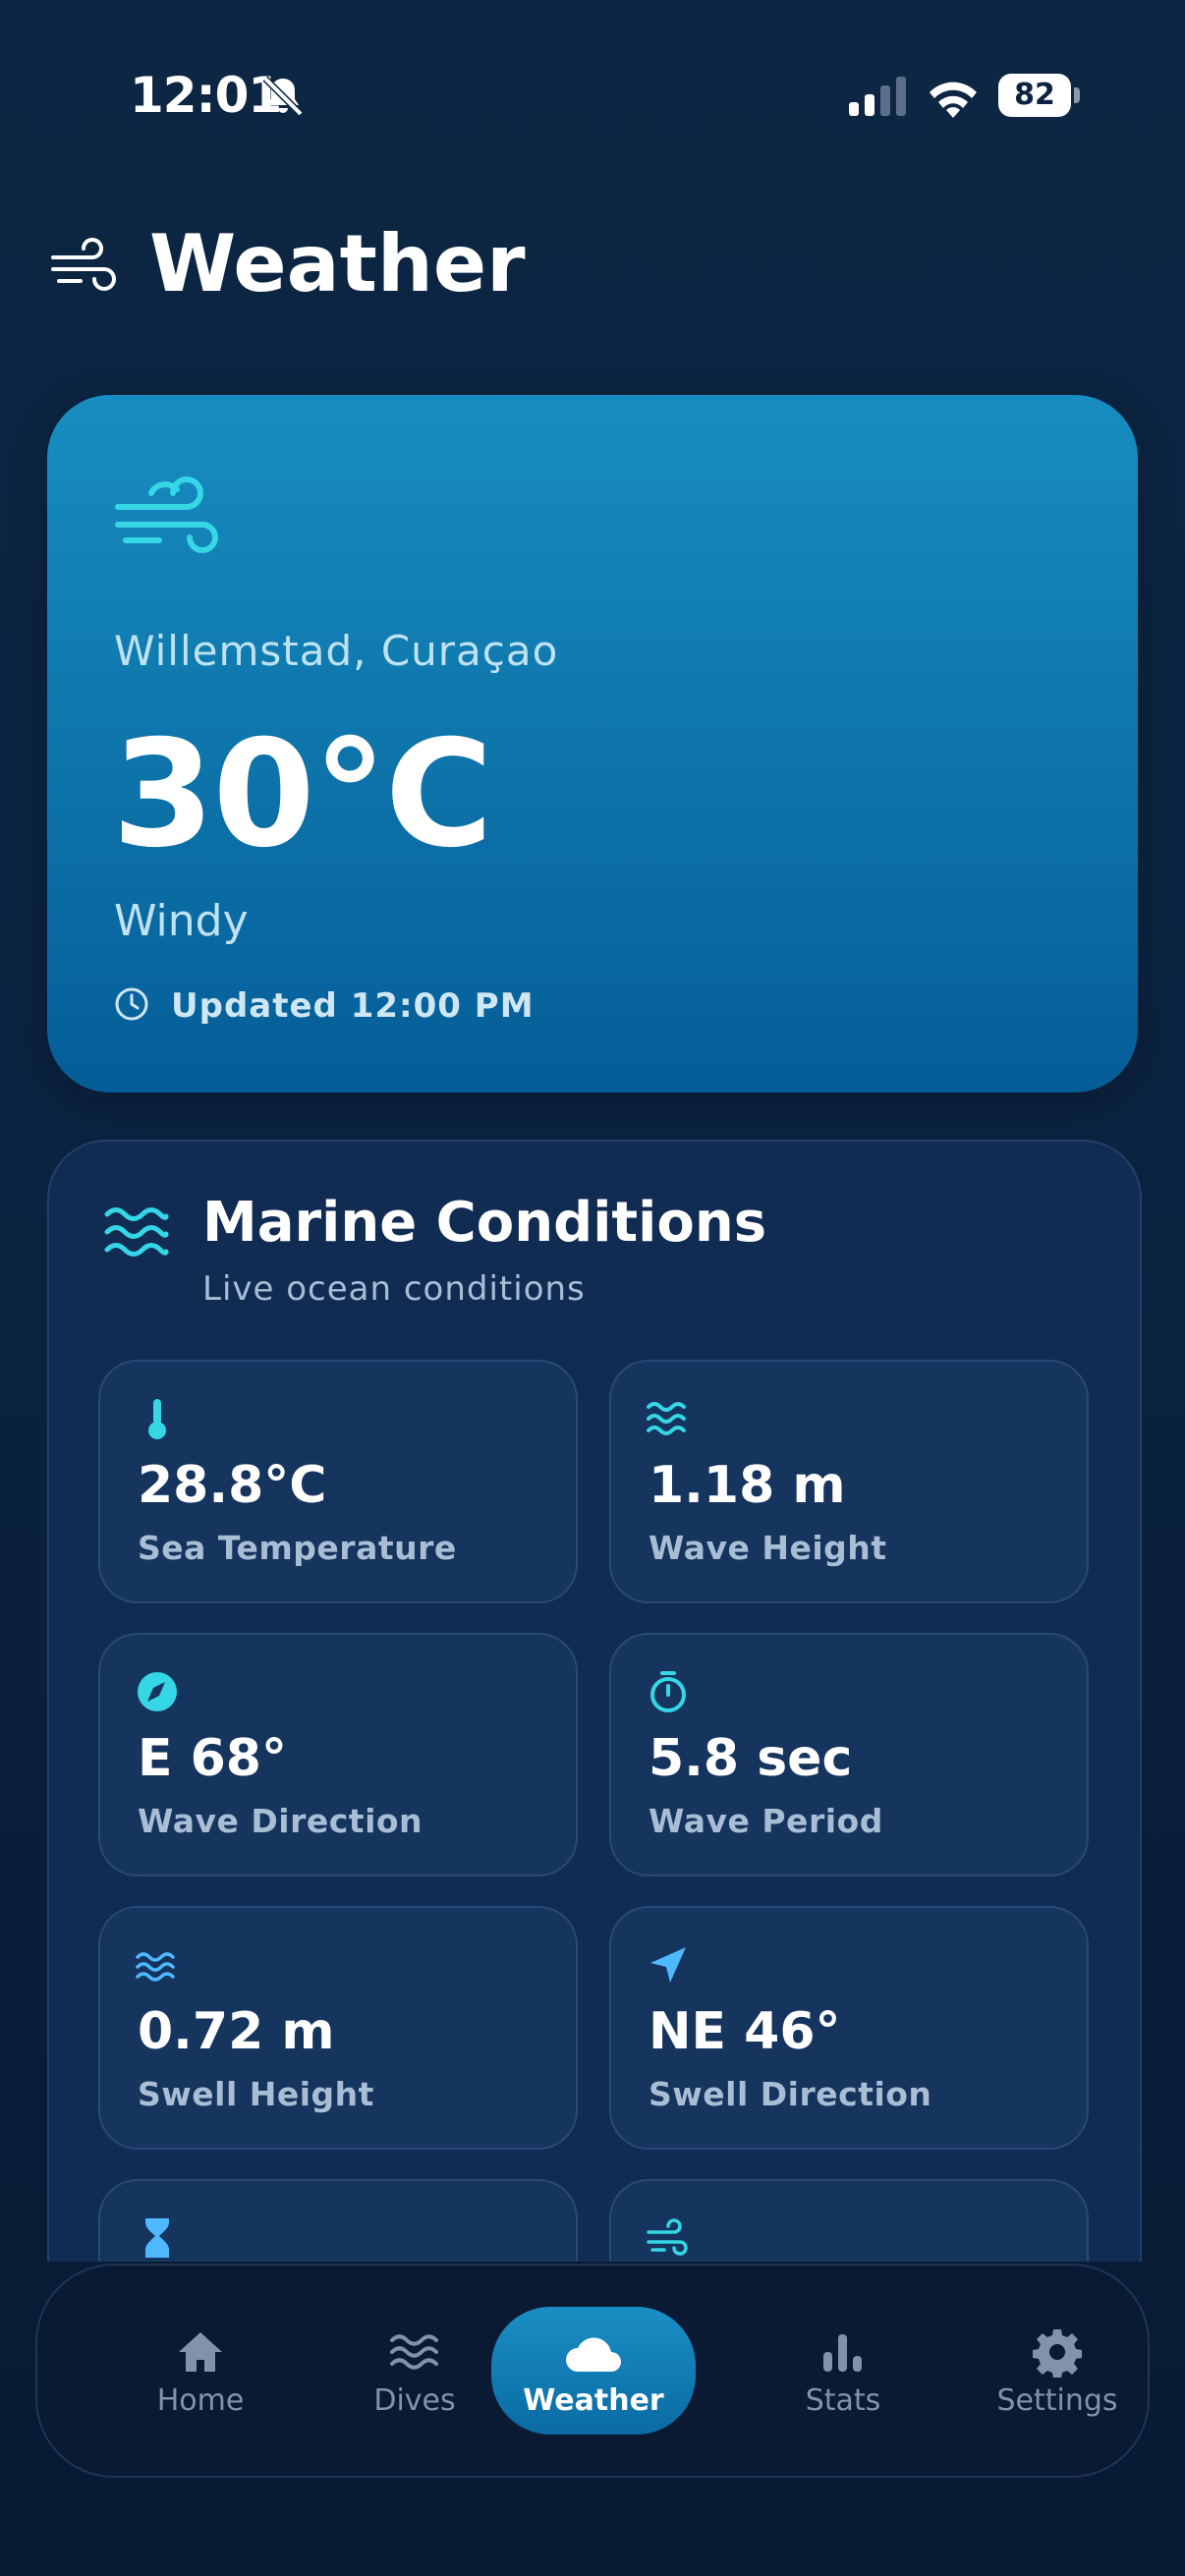  Describe the element at coordinates (155, 1967) in the screenshot. I see `swell-icon` at that location.